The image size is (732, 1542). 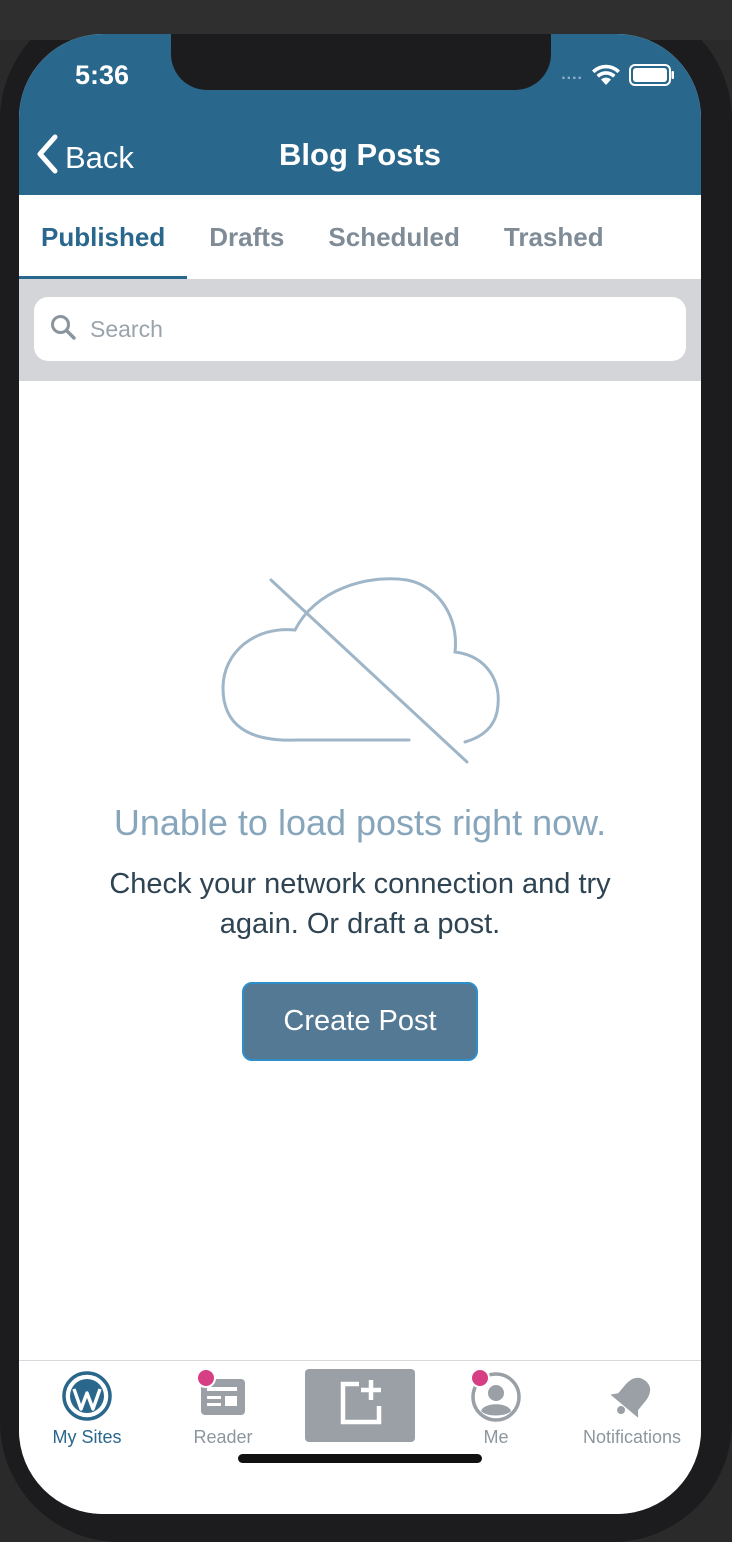 I want to click on me-badge, so click(x=480, y=1378).